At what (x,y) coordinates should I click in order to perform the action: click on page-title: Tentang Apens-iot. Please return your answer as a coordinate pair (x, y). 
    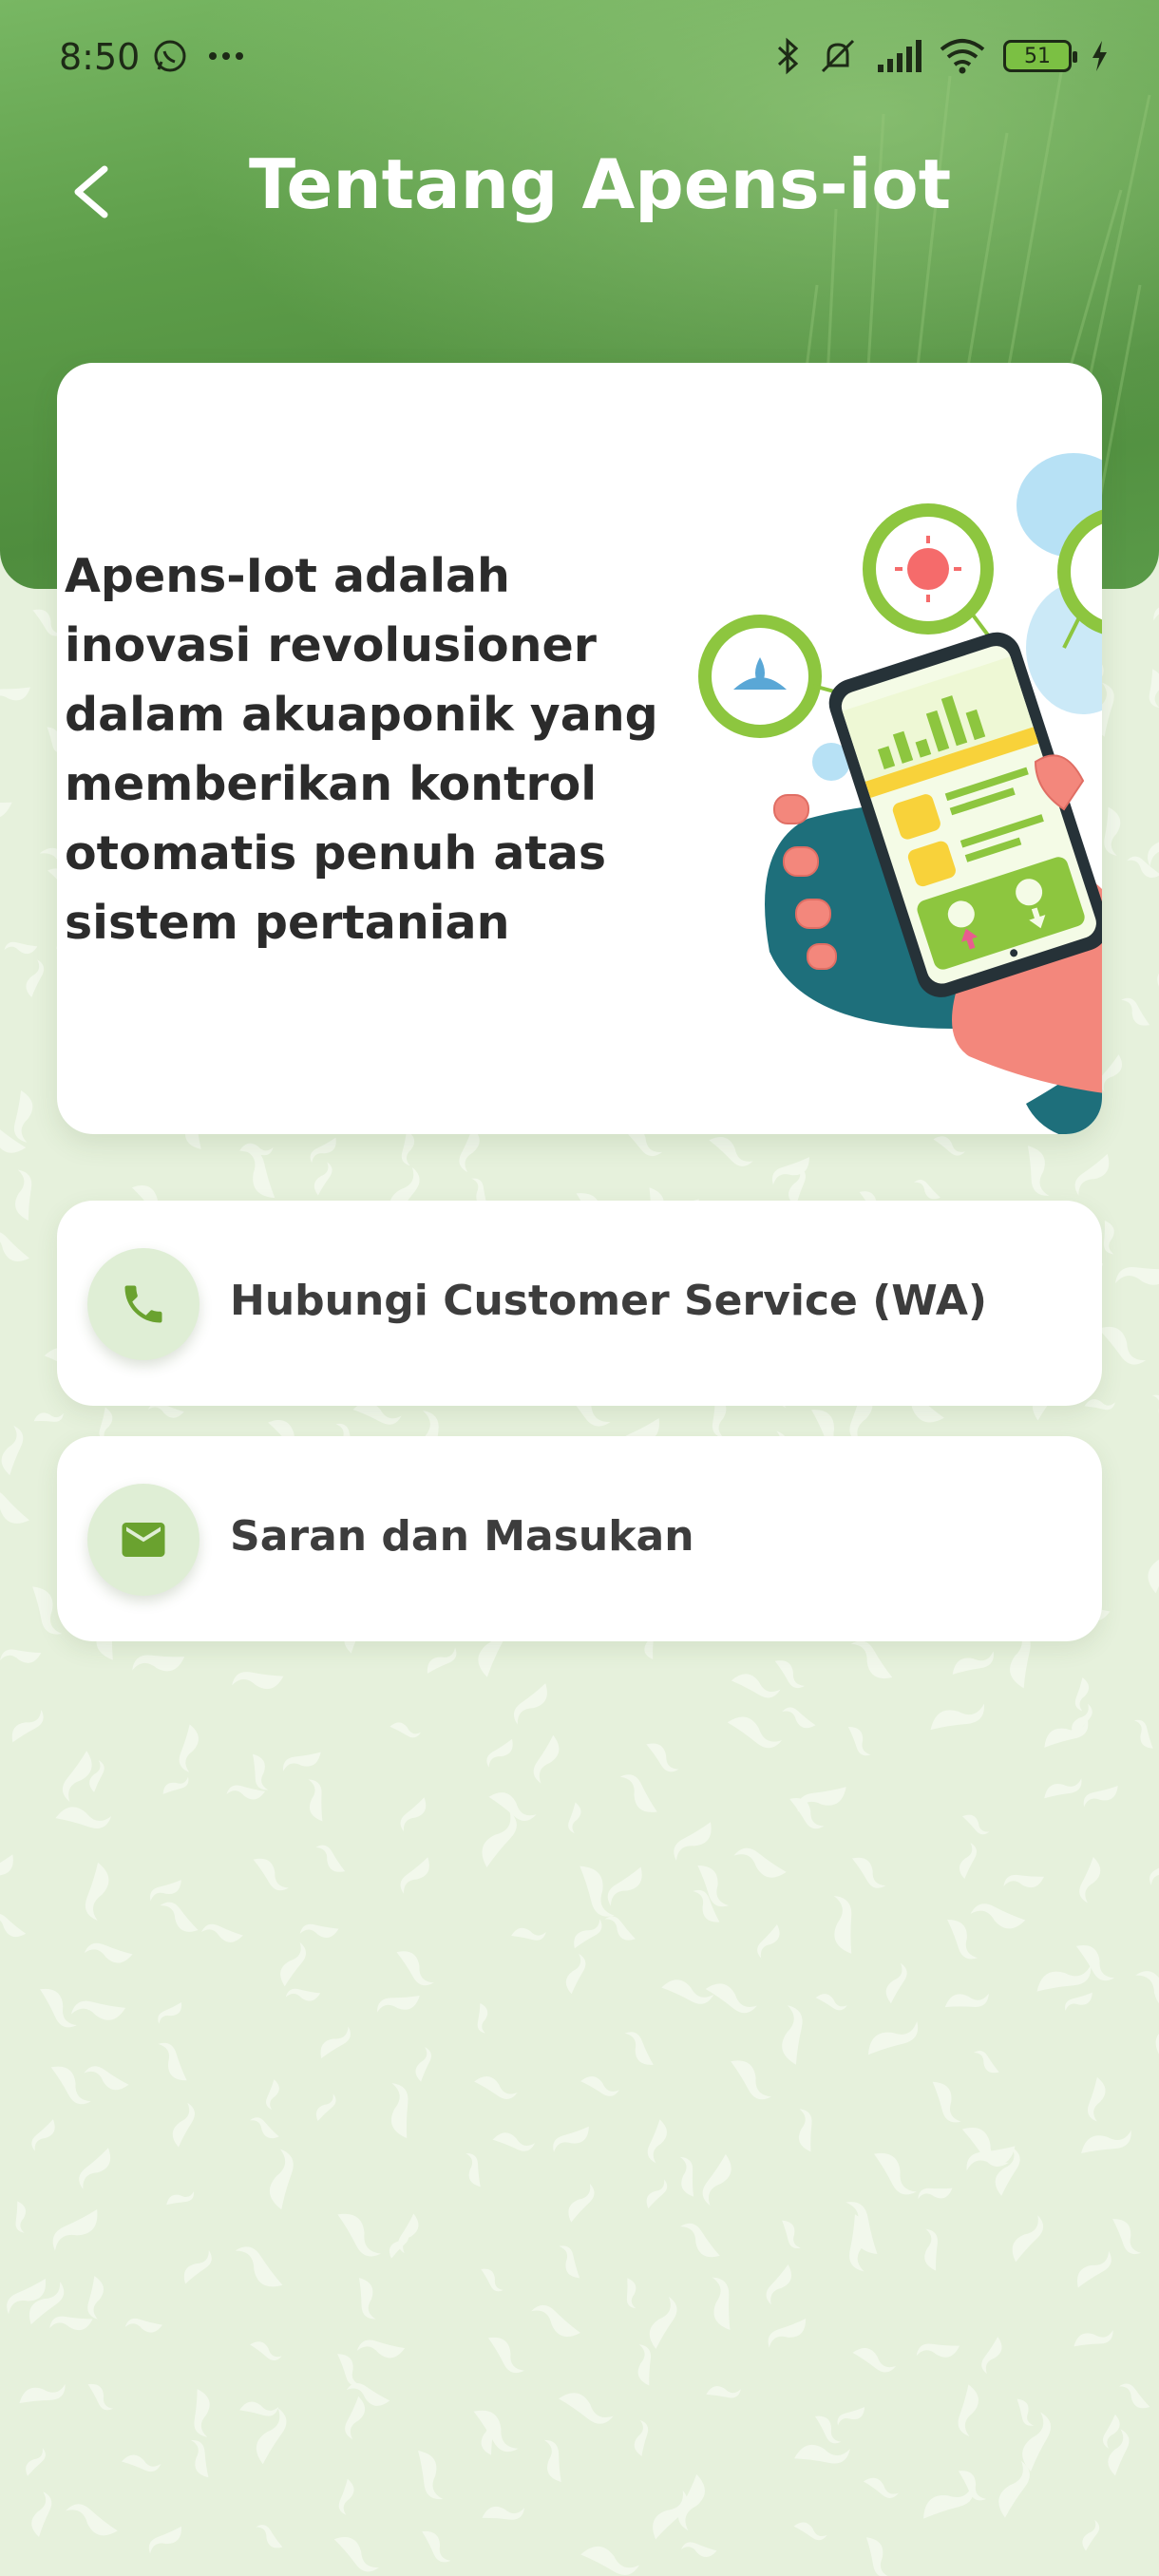
    Looking at the image, I should click on (600, 184).